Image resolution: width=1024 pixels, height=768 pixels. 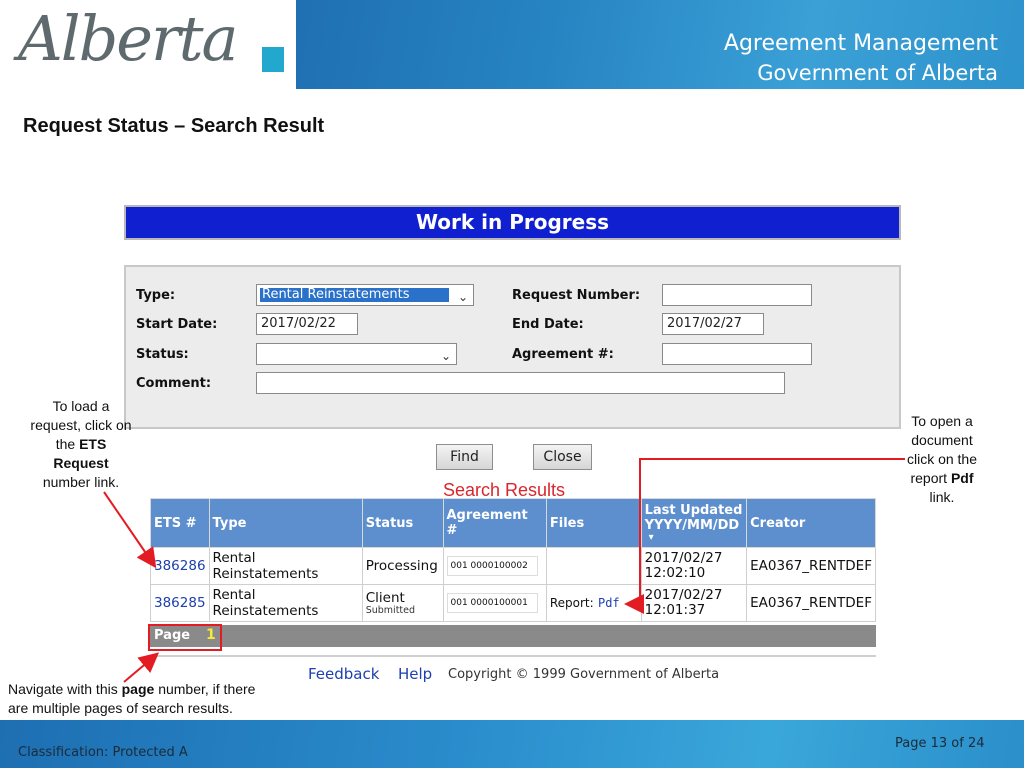 What do you see at coordinates (141, 667) in the screenshot?
I see `arrow-to-page-number` at bounding box center [141, 667].